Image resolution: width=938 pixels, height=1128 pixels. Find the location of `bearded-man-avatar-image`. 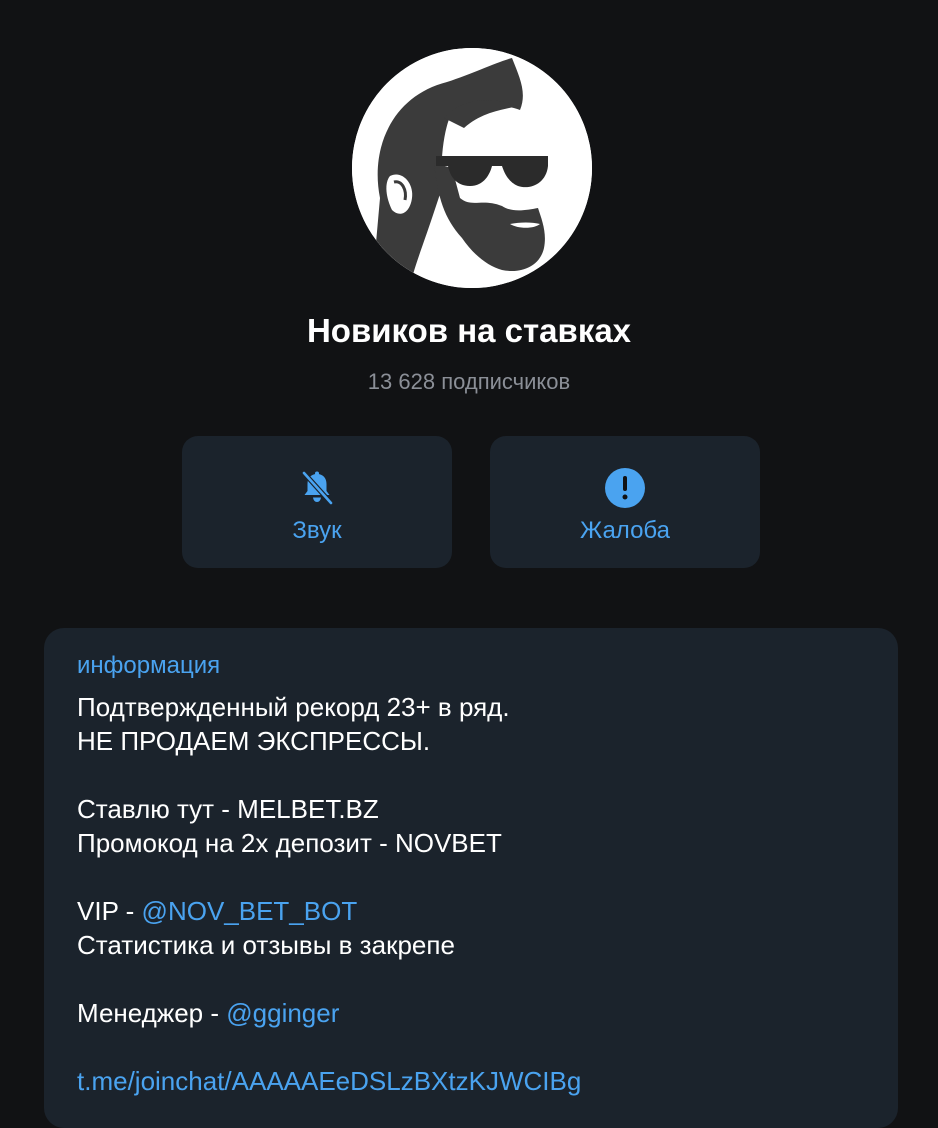

bearded-man-avatar-image is located at coordinates (472, 168).